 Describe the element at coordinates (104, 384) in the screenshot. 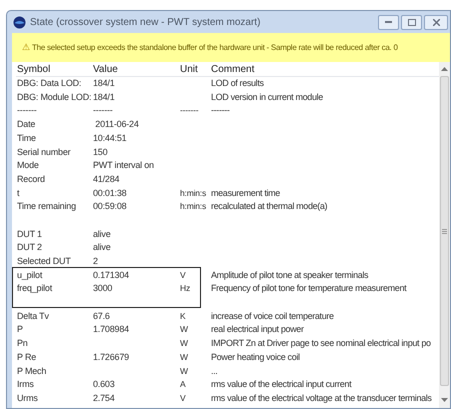

I see `value-cell: 0.603` at that location.